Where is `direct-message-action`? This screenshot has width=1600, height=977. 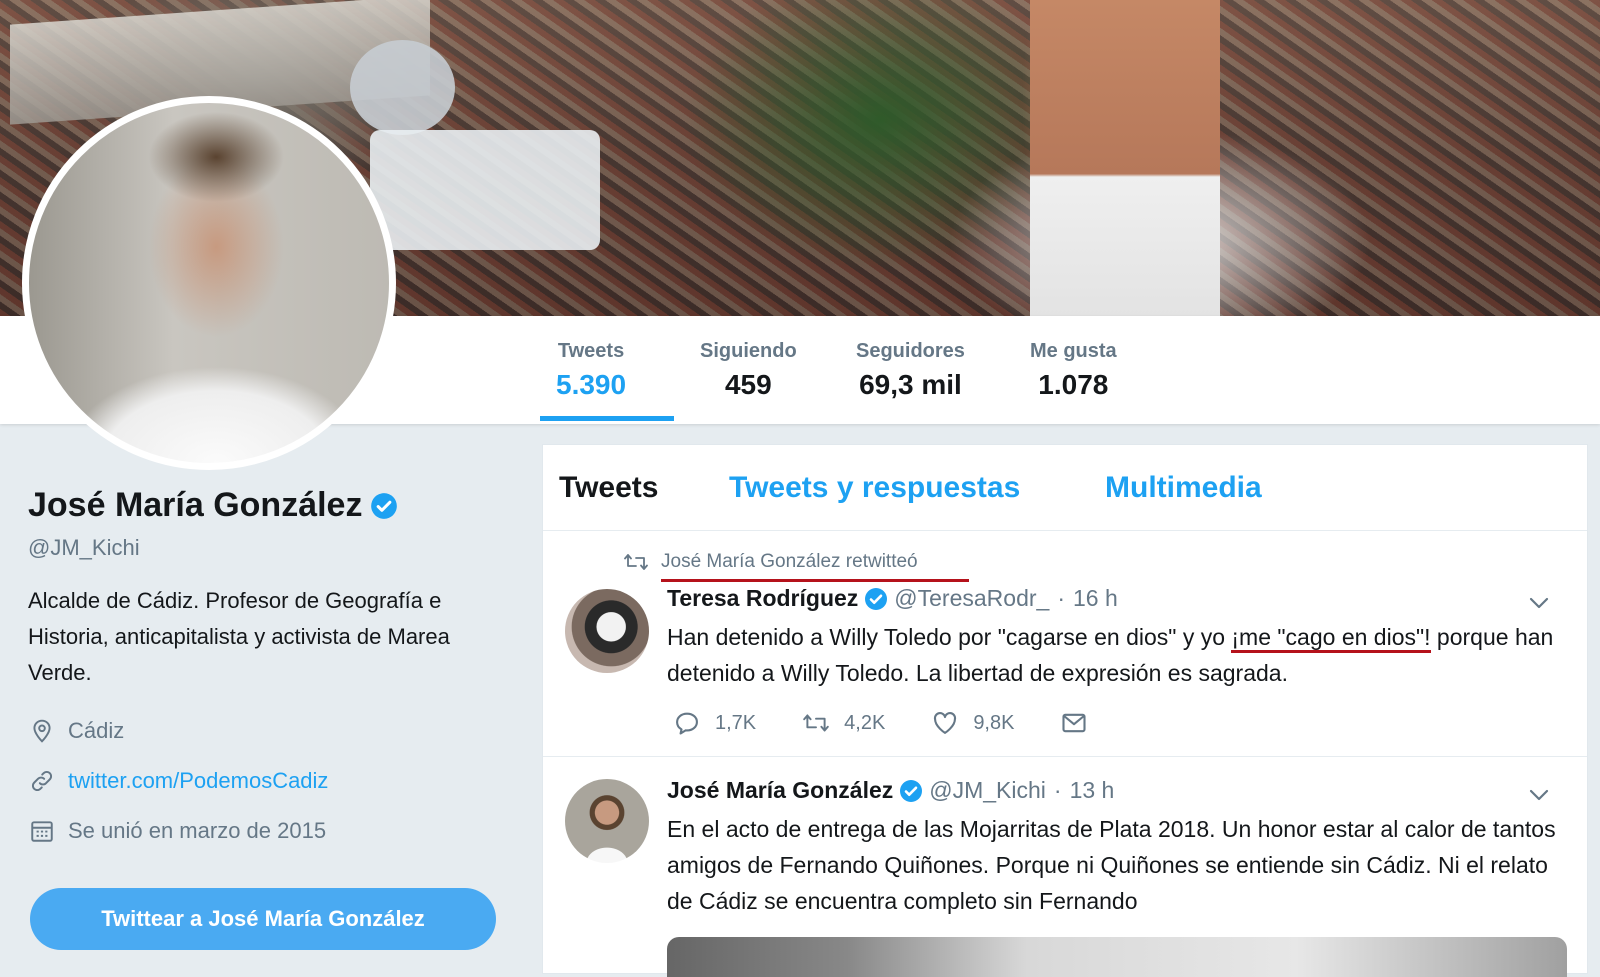 direct-message-action is located at coordinates (1081, 723).